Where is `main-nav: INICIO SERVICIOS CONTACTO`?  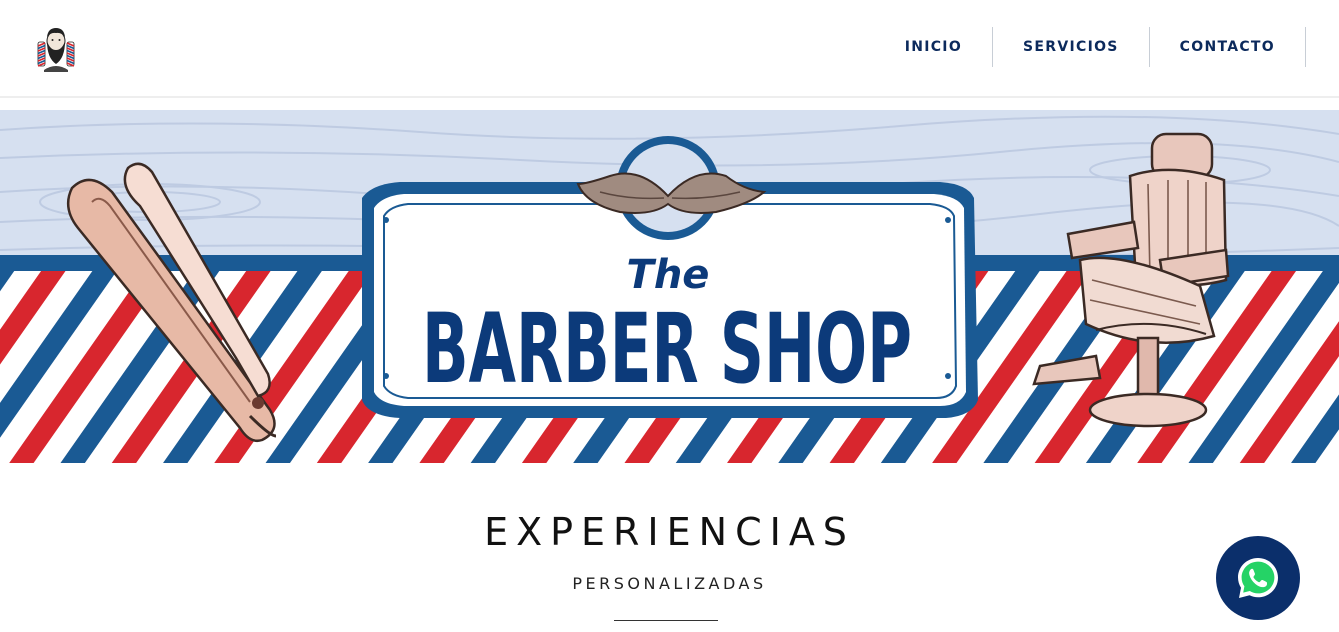
main-nav: INICIO SERVICIOS CONTACTO is located at coordinates (1105, 47).